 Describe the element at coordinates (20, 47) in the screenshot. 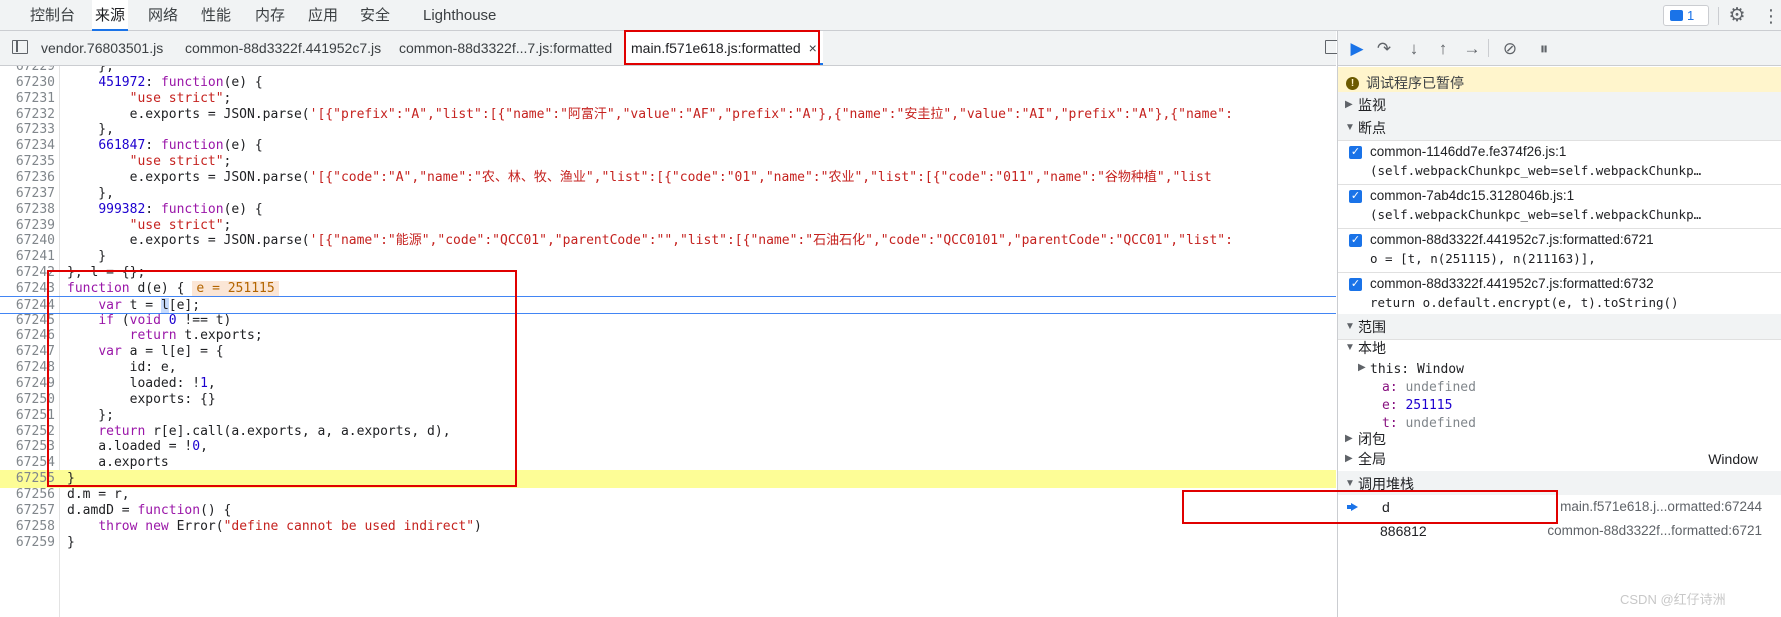

I see `toggle-navigator-icon` at that location.